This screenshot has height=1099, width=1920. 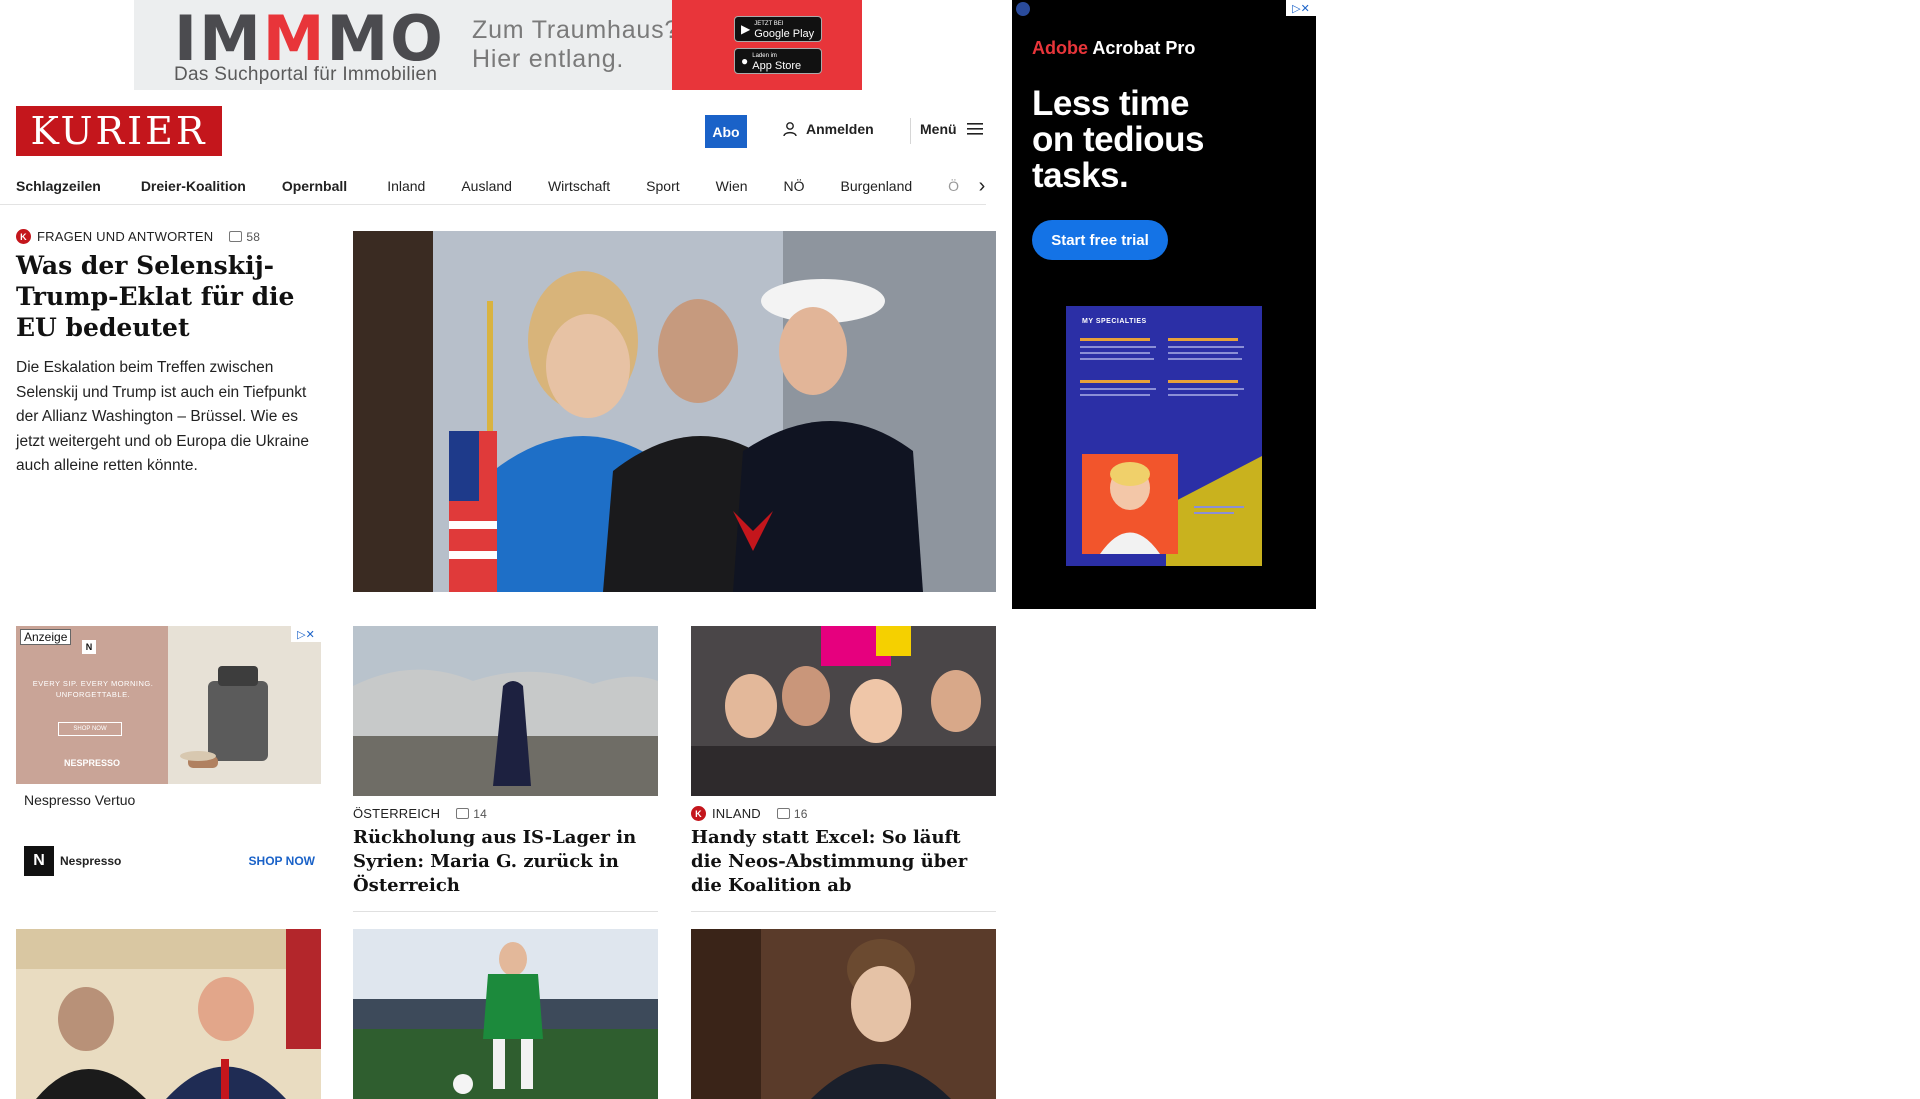 I want to click on card1-comment-count: 14, so click(x=480, y=813).